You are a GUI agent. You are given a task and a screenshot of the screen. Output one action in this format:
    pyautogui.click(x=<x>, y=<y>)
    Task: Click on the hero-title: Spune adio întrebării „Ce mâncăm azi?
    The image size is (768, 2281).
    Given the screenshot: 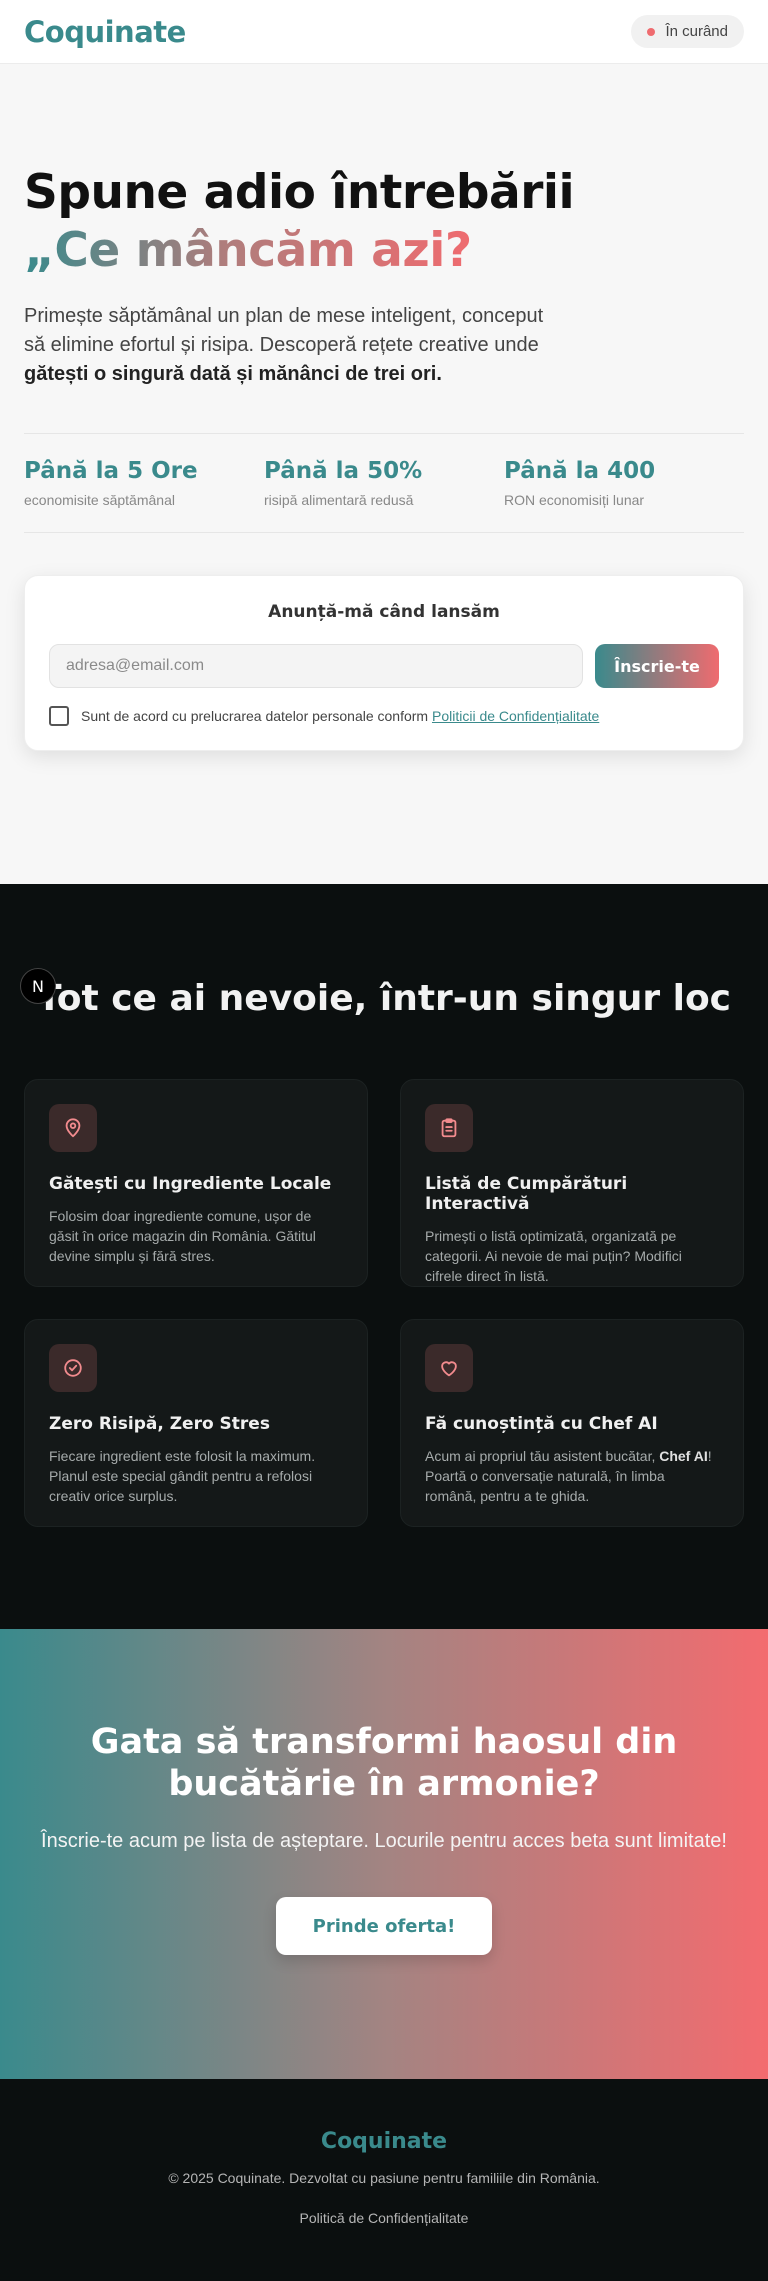 What is the action you would take?
    pyautogui.click(x=384, y=222)
    